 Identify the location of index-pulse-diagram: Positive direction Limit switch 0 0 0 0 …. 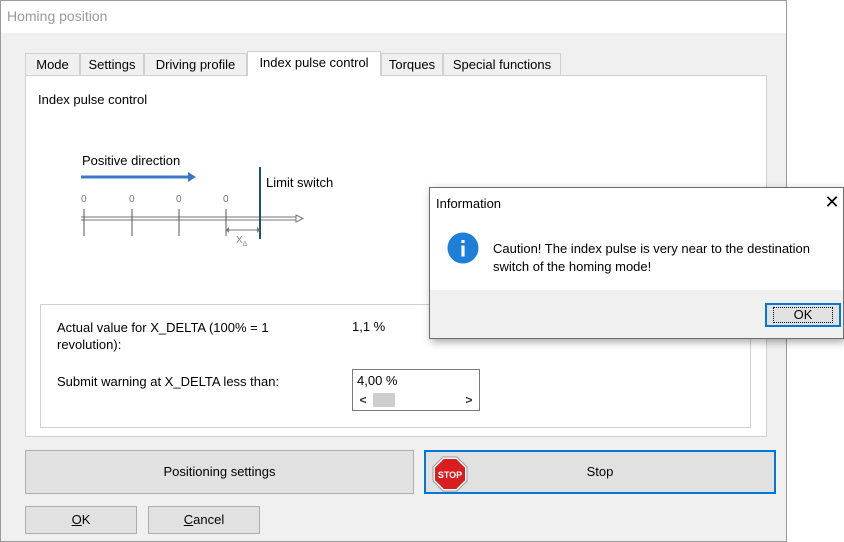
(221, 201).